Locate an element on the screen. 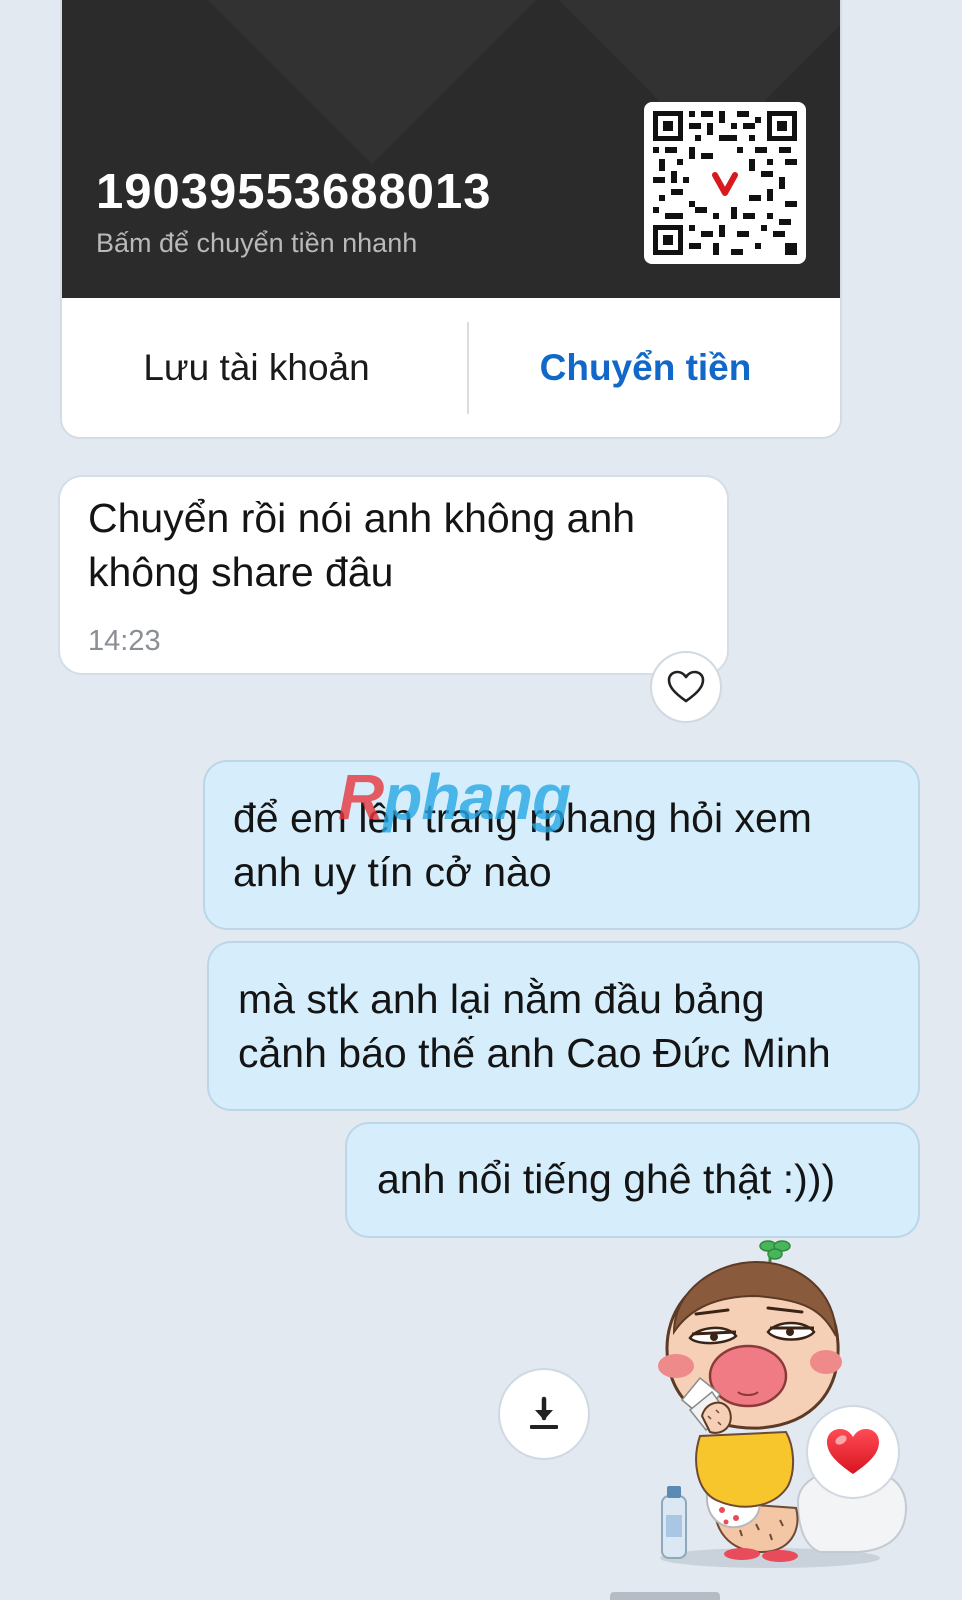 This screenshot has width=962, height=1600. message-bubble-outgoing: anh nổi tiếng ghê thật :))) is located at coordinates (632, 1180).